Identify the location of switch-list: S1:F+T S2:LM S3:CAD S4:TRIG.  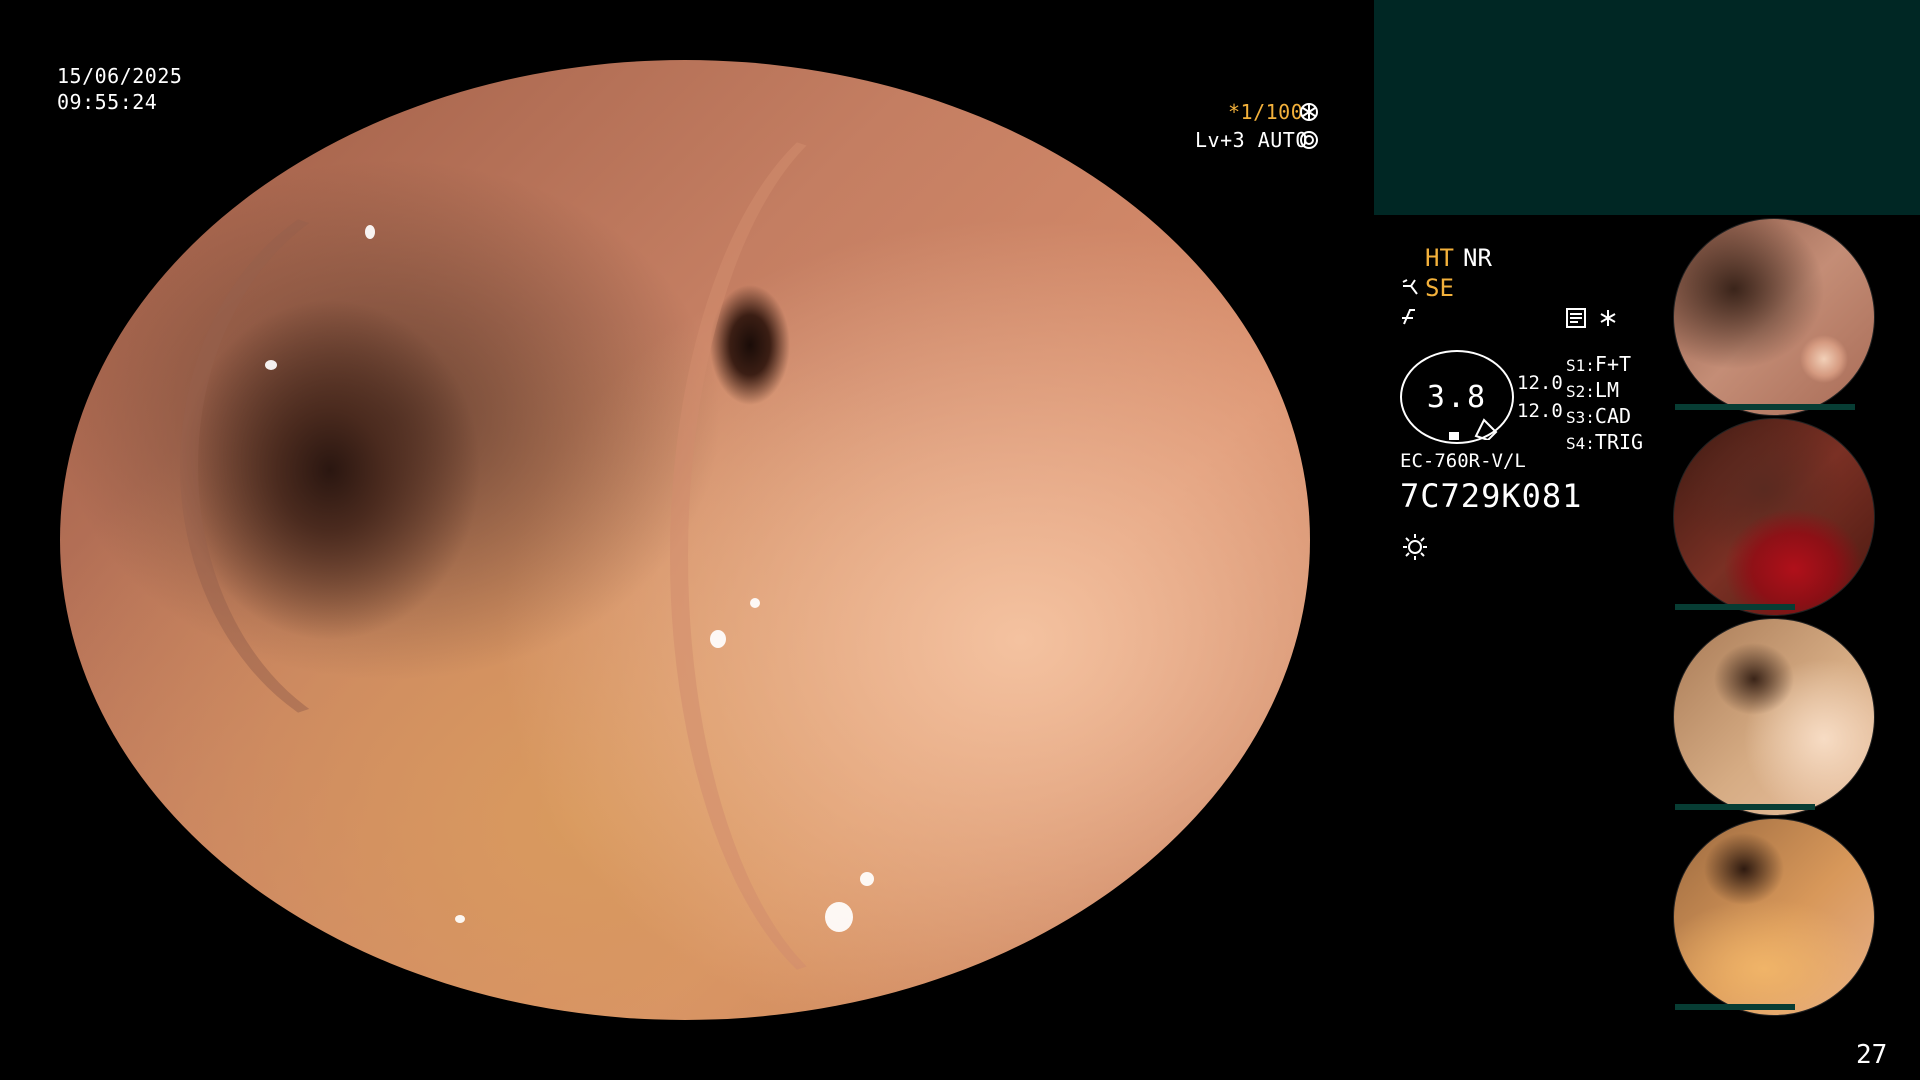
(1604, 404).